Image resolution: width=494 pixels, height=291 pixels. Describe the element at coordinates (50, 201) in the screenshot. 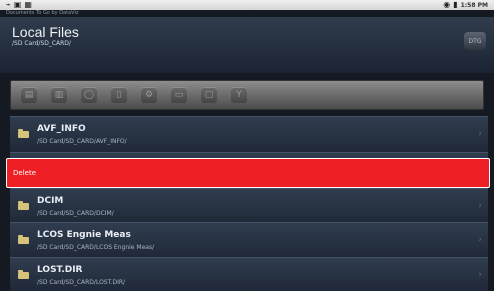

I see `file-name: DCIM` at that location.